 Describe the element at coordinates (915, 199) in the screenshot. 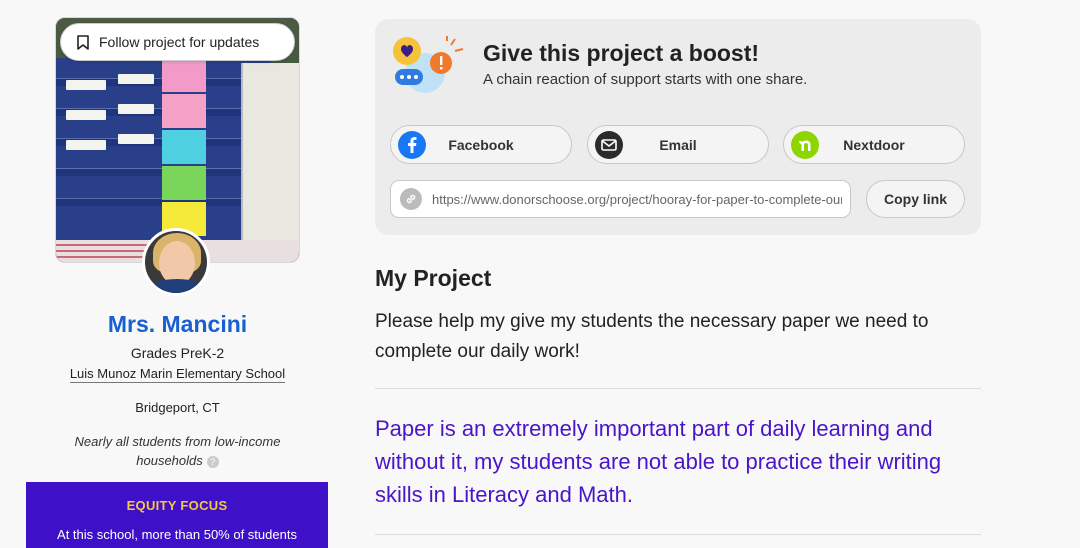

I see `copy-link-button: Copy link` at that location.